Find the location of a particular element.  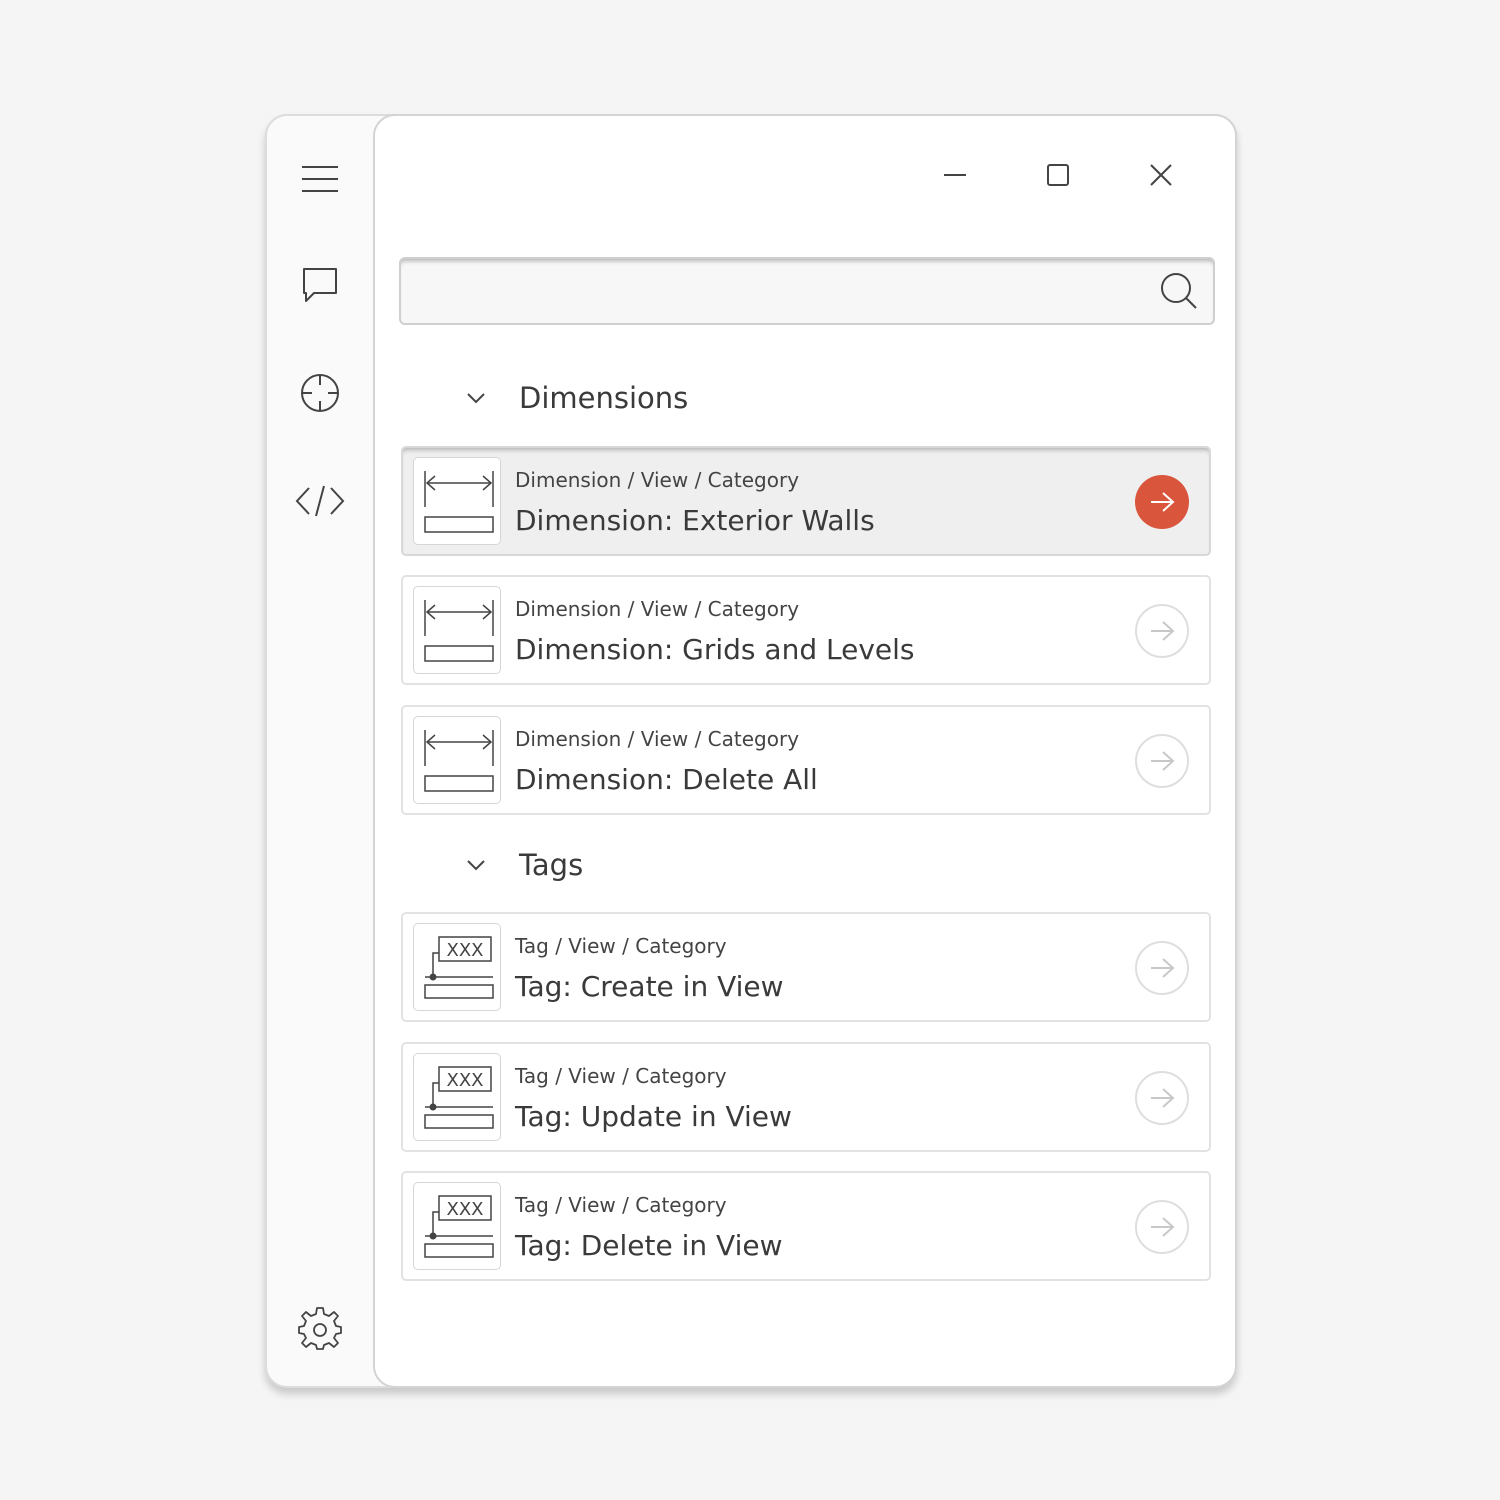

close-icon is located at coordinates (1161, 175).